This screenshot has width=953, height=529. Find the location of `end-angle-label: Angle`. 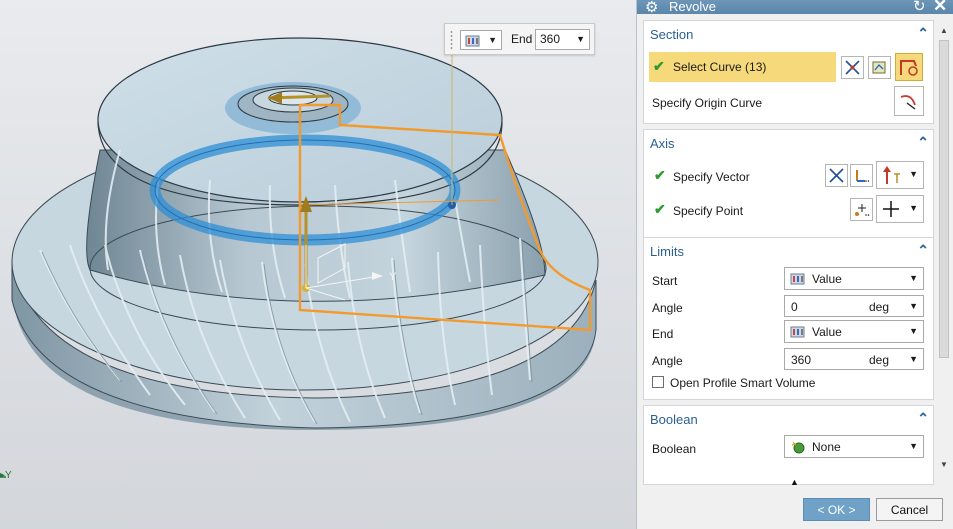

end-angle-label: Angle is located at coordinates (667, 361).